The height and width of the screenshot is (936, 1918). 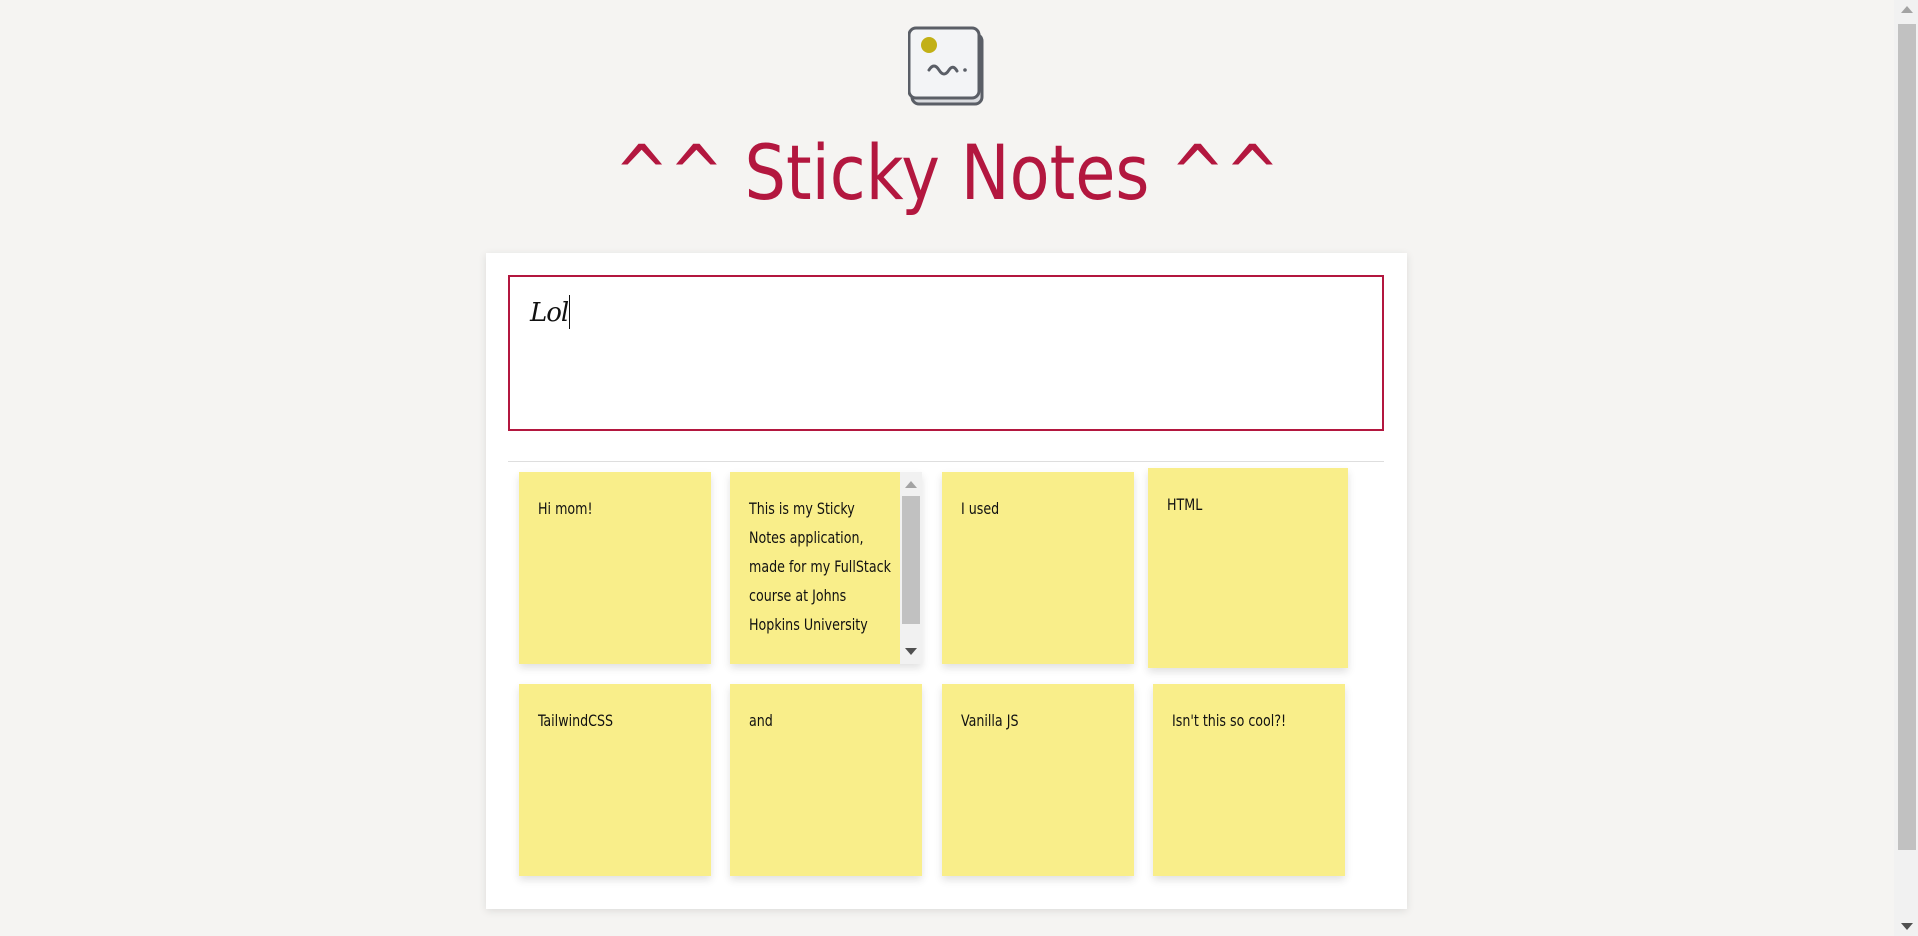 I want to click on sticky-note-icon, so click(x=946, y=66).